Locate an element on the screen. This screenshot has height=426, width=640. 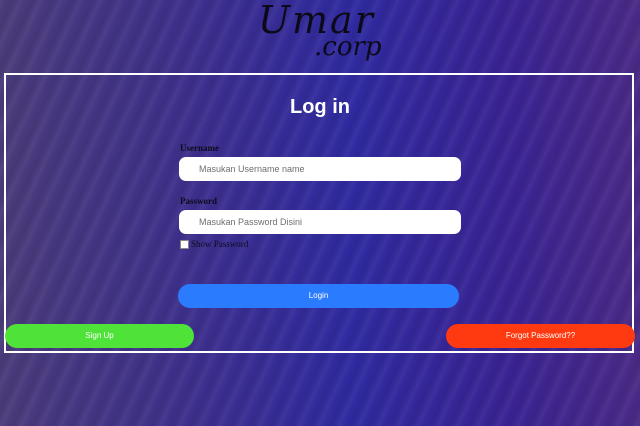
signup-button: Sign Up is located at coordinates (99, 336).